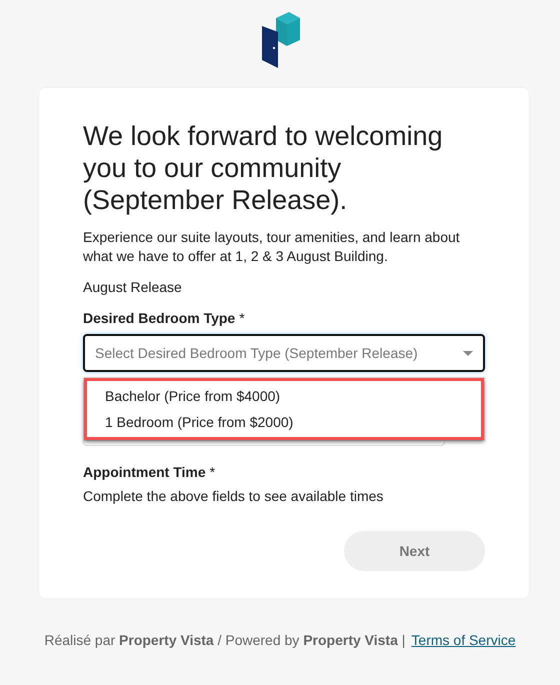 This screenshot has width=560, height=685. Describe the element at coordinates (225, 640) in the screenshot. I see `credit-text: Réalisé par Property Vista / Powered by Property Vista |` at that location.